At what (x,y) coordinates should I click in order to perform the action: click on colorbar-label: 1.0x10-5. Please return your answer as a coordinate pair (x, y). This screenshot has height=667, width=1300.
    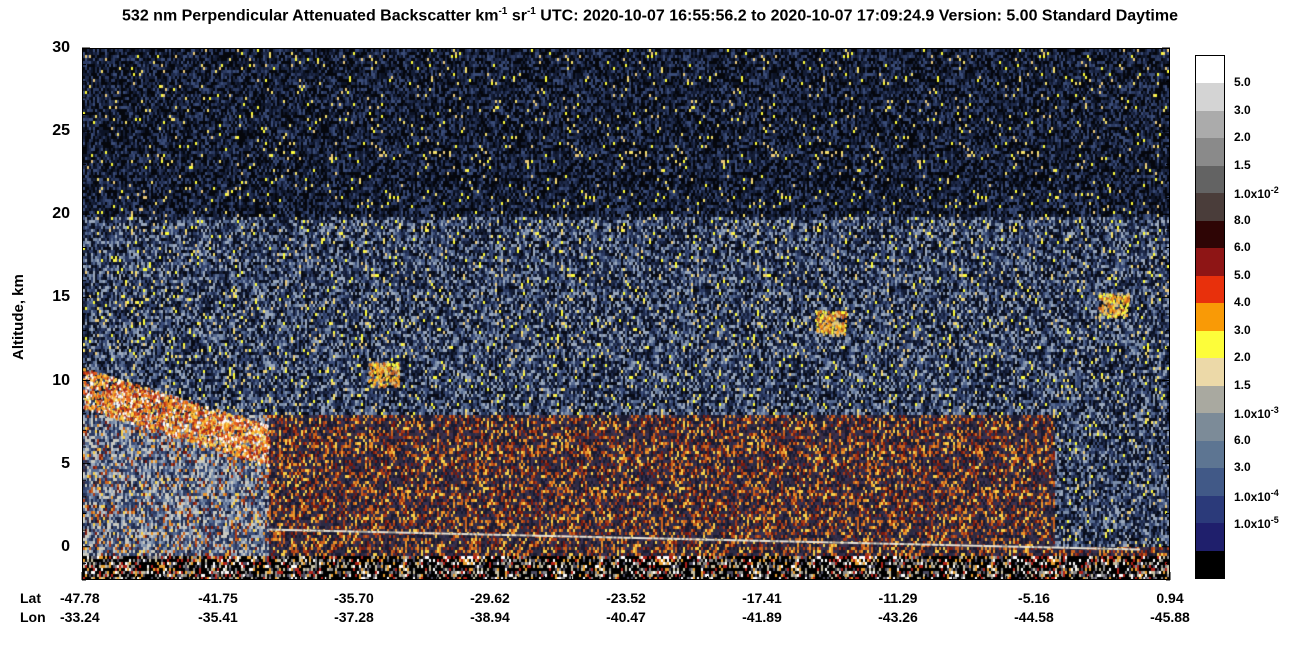
    Looking at the image, I should click on (1256, 523).